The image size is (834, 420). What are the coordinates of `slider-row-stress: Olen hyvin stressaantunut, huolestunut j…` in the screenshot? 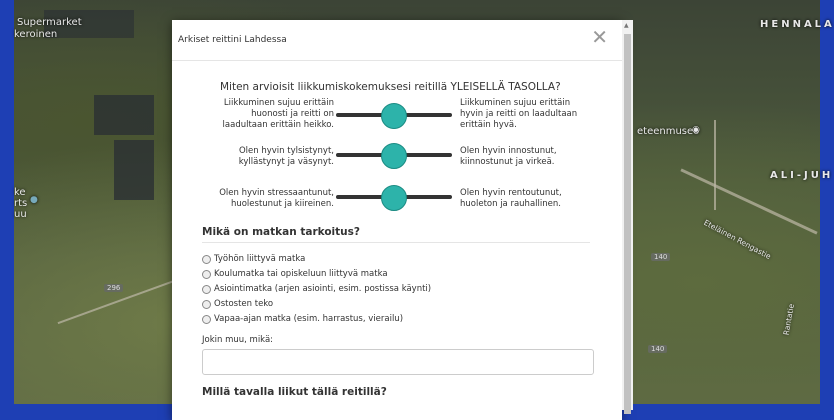 It's located at (400, 206).